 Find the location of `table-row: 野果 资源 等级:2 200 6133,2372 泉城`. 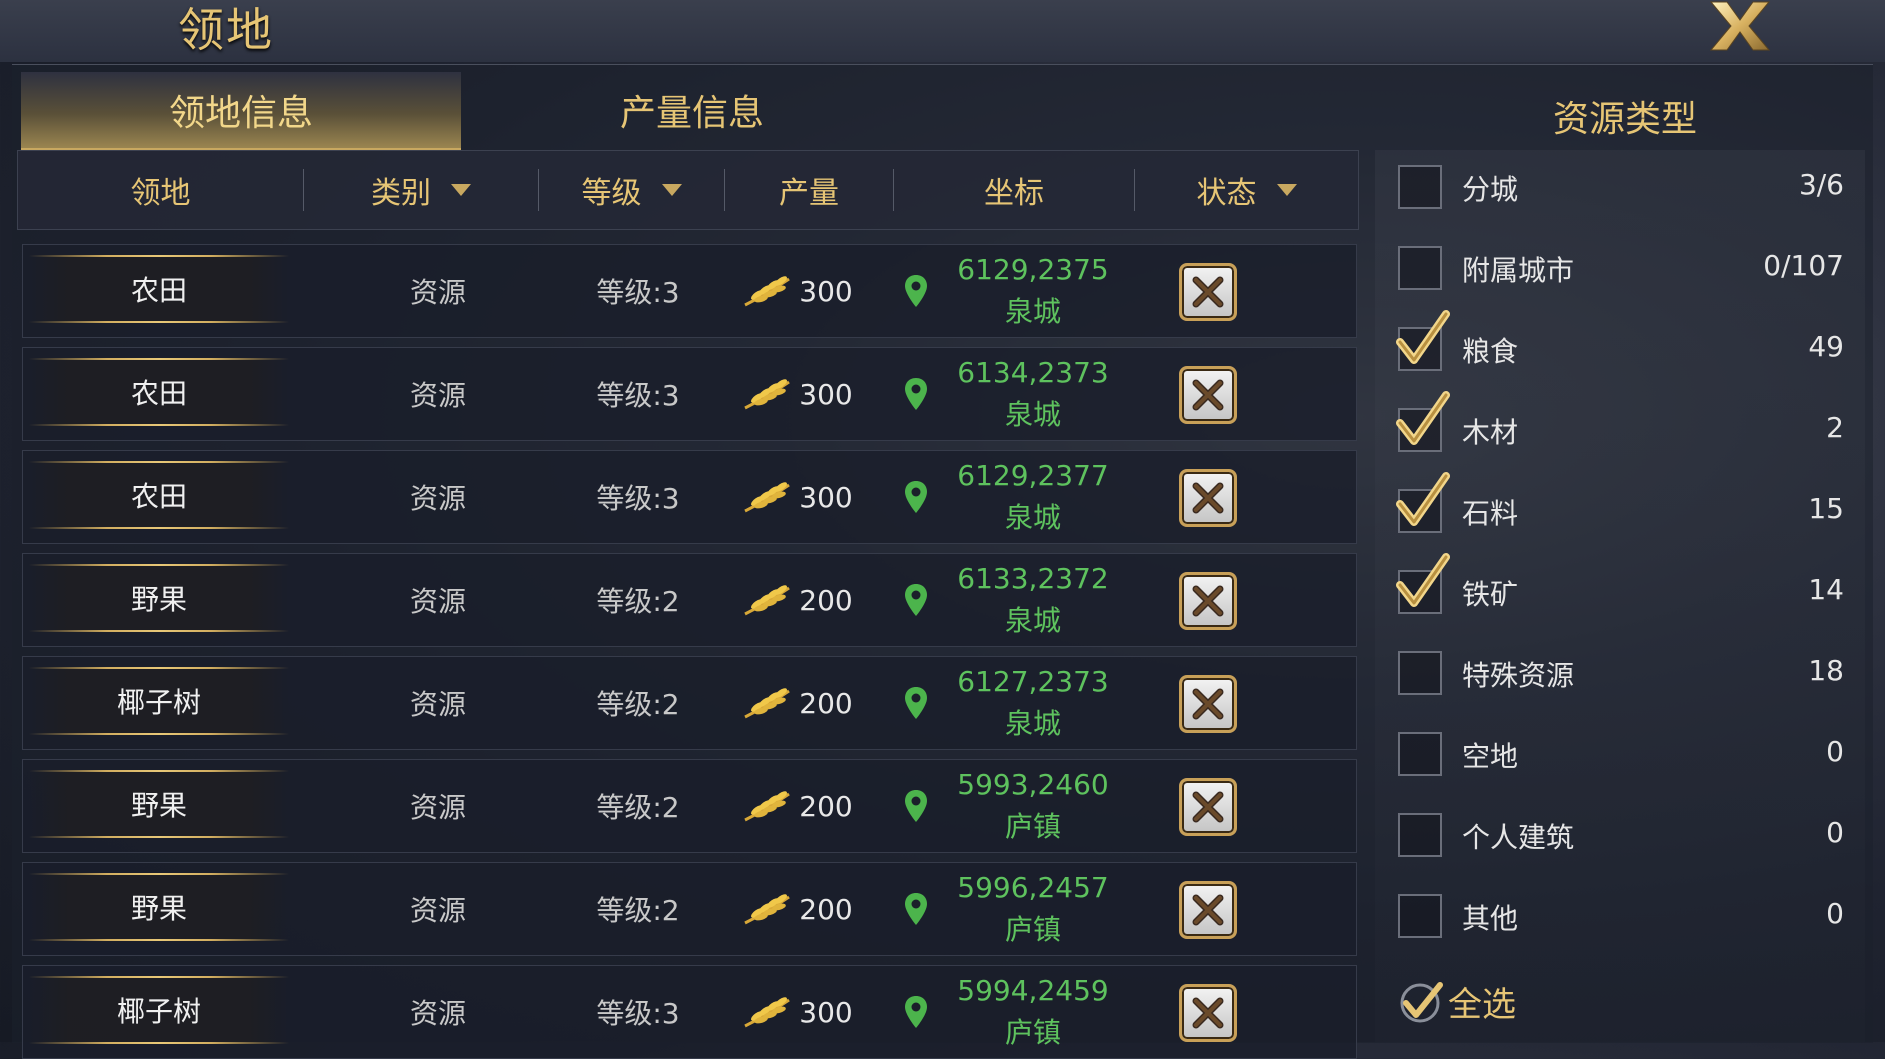

table-row: 野果 资源 等级:2 200 6133,2372 泉城 is located at coordinates (689, 600).